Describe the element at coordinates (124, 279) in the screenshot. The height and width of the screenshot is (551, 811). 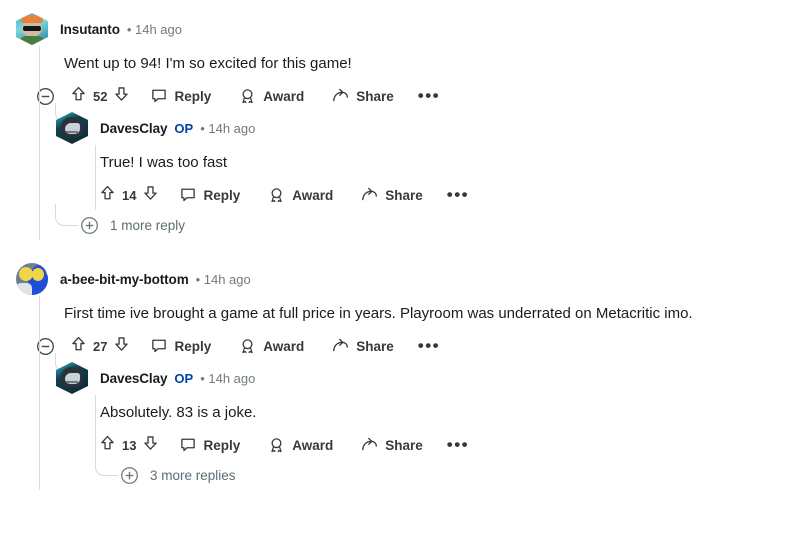
I see `comment-author: a-bee-bit-my-bottom` at that location.